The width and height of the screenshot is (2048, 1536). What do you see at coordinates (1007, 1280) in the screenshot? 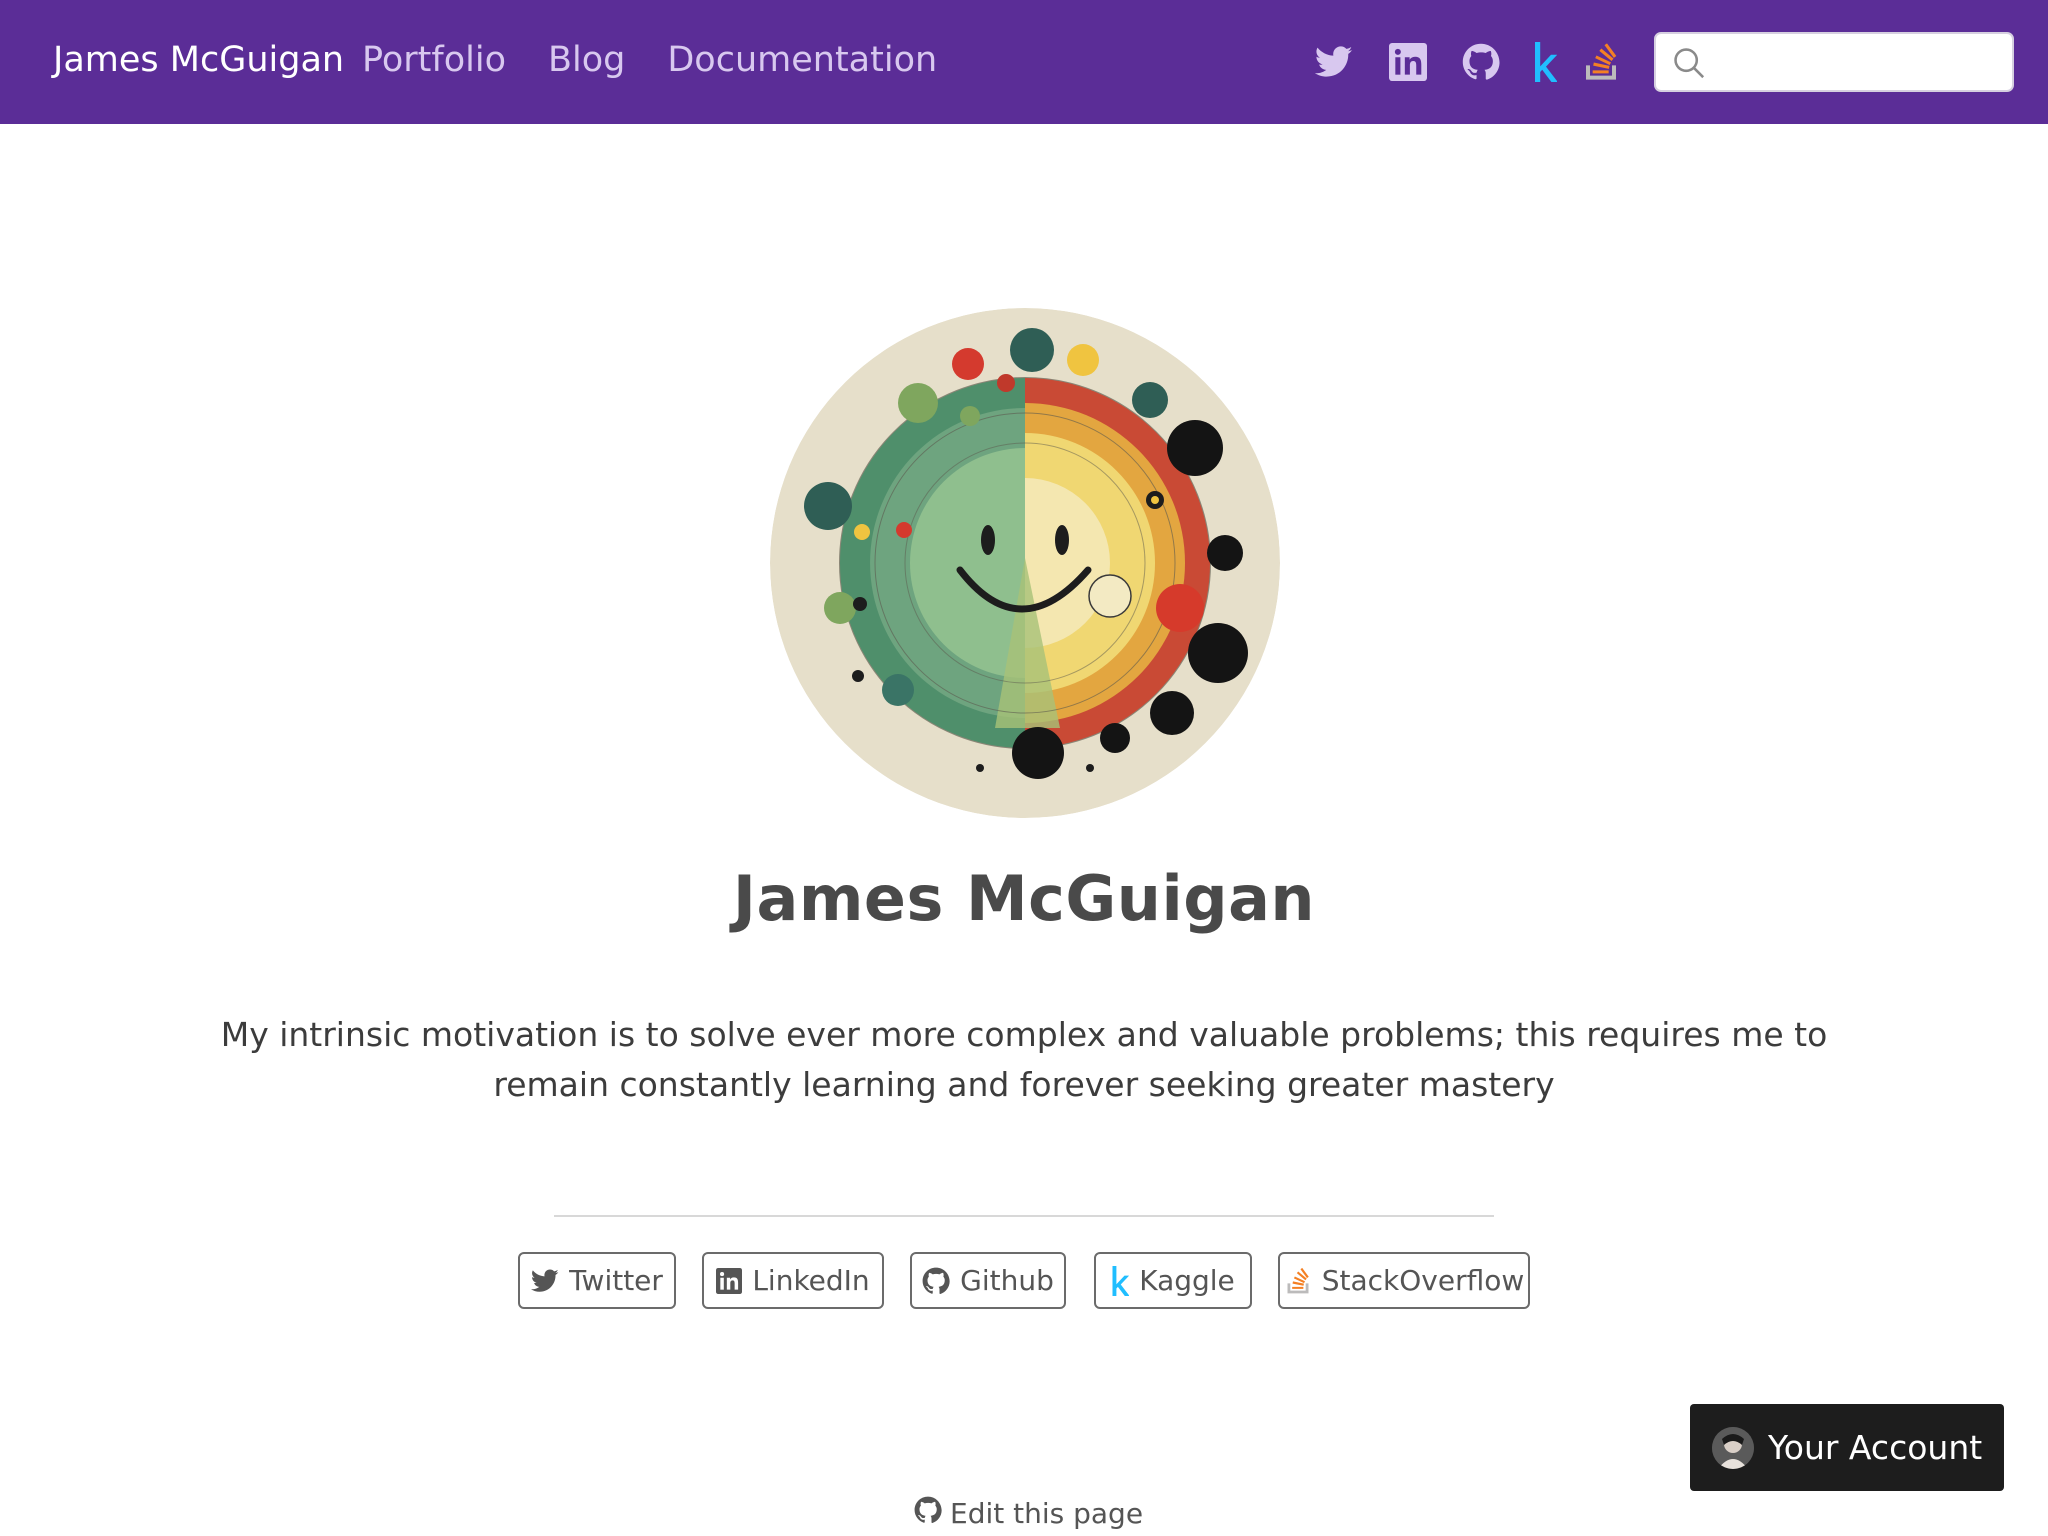
I see `github-button-label: Github` at bounding box center [1007, 1280].